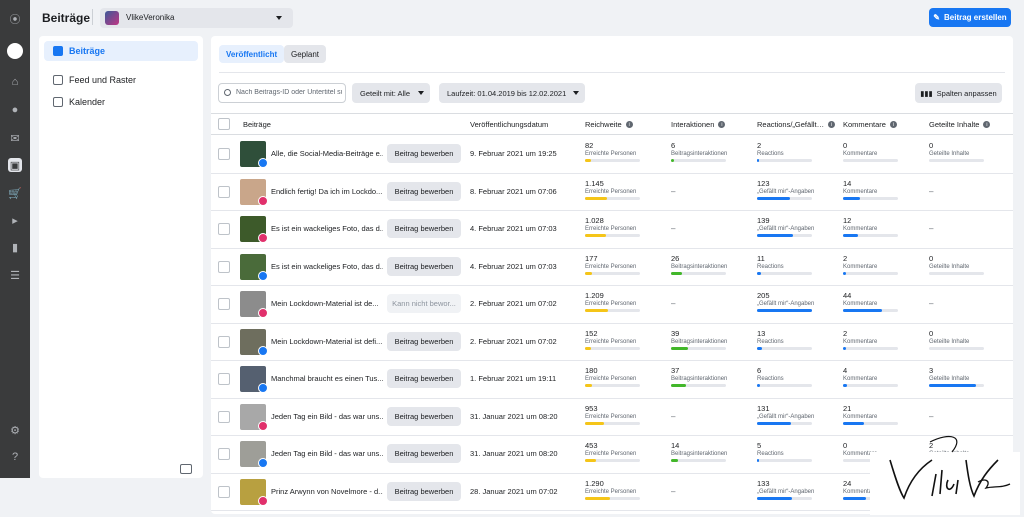 Image resolution: width=1024 pixels, height=517 pixels. Describe the element at coordinates (15, 51) in the screenshot. I see `avatar` at that location.